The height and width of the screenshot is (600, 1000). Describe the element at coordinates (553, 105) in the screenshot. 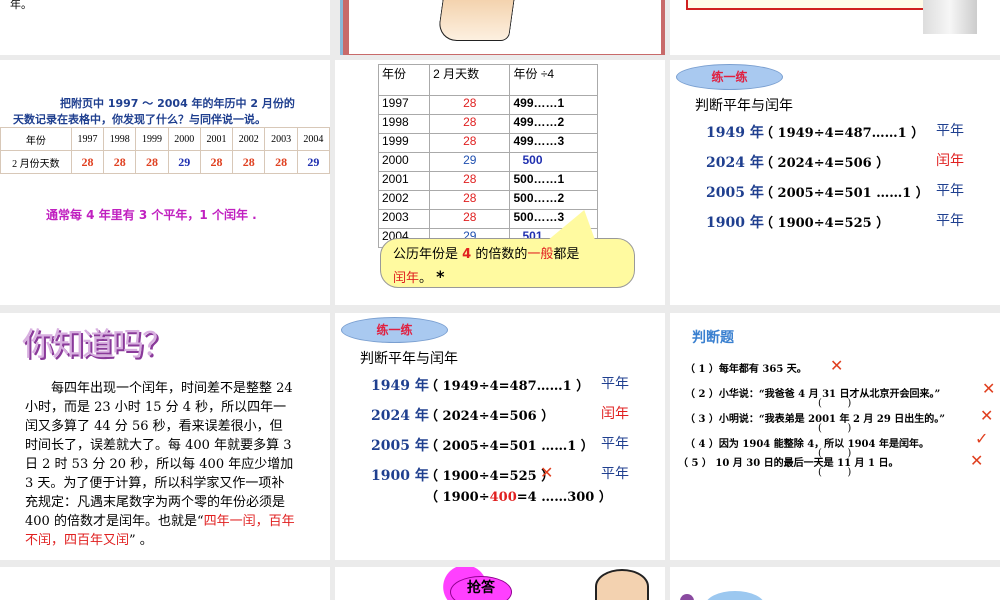

I see `table-cell: 499……1` at that location.